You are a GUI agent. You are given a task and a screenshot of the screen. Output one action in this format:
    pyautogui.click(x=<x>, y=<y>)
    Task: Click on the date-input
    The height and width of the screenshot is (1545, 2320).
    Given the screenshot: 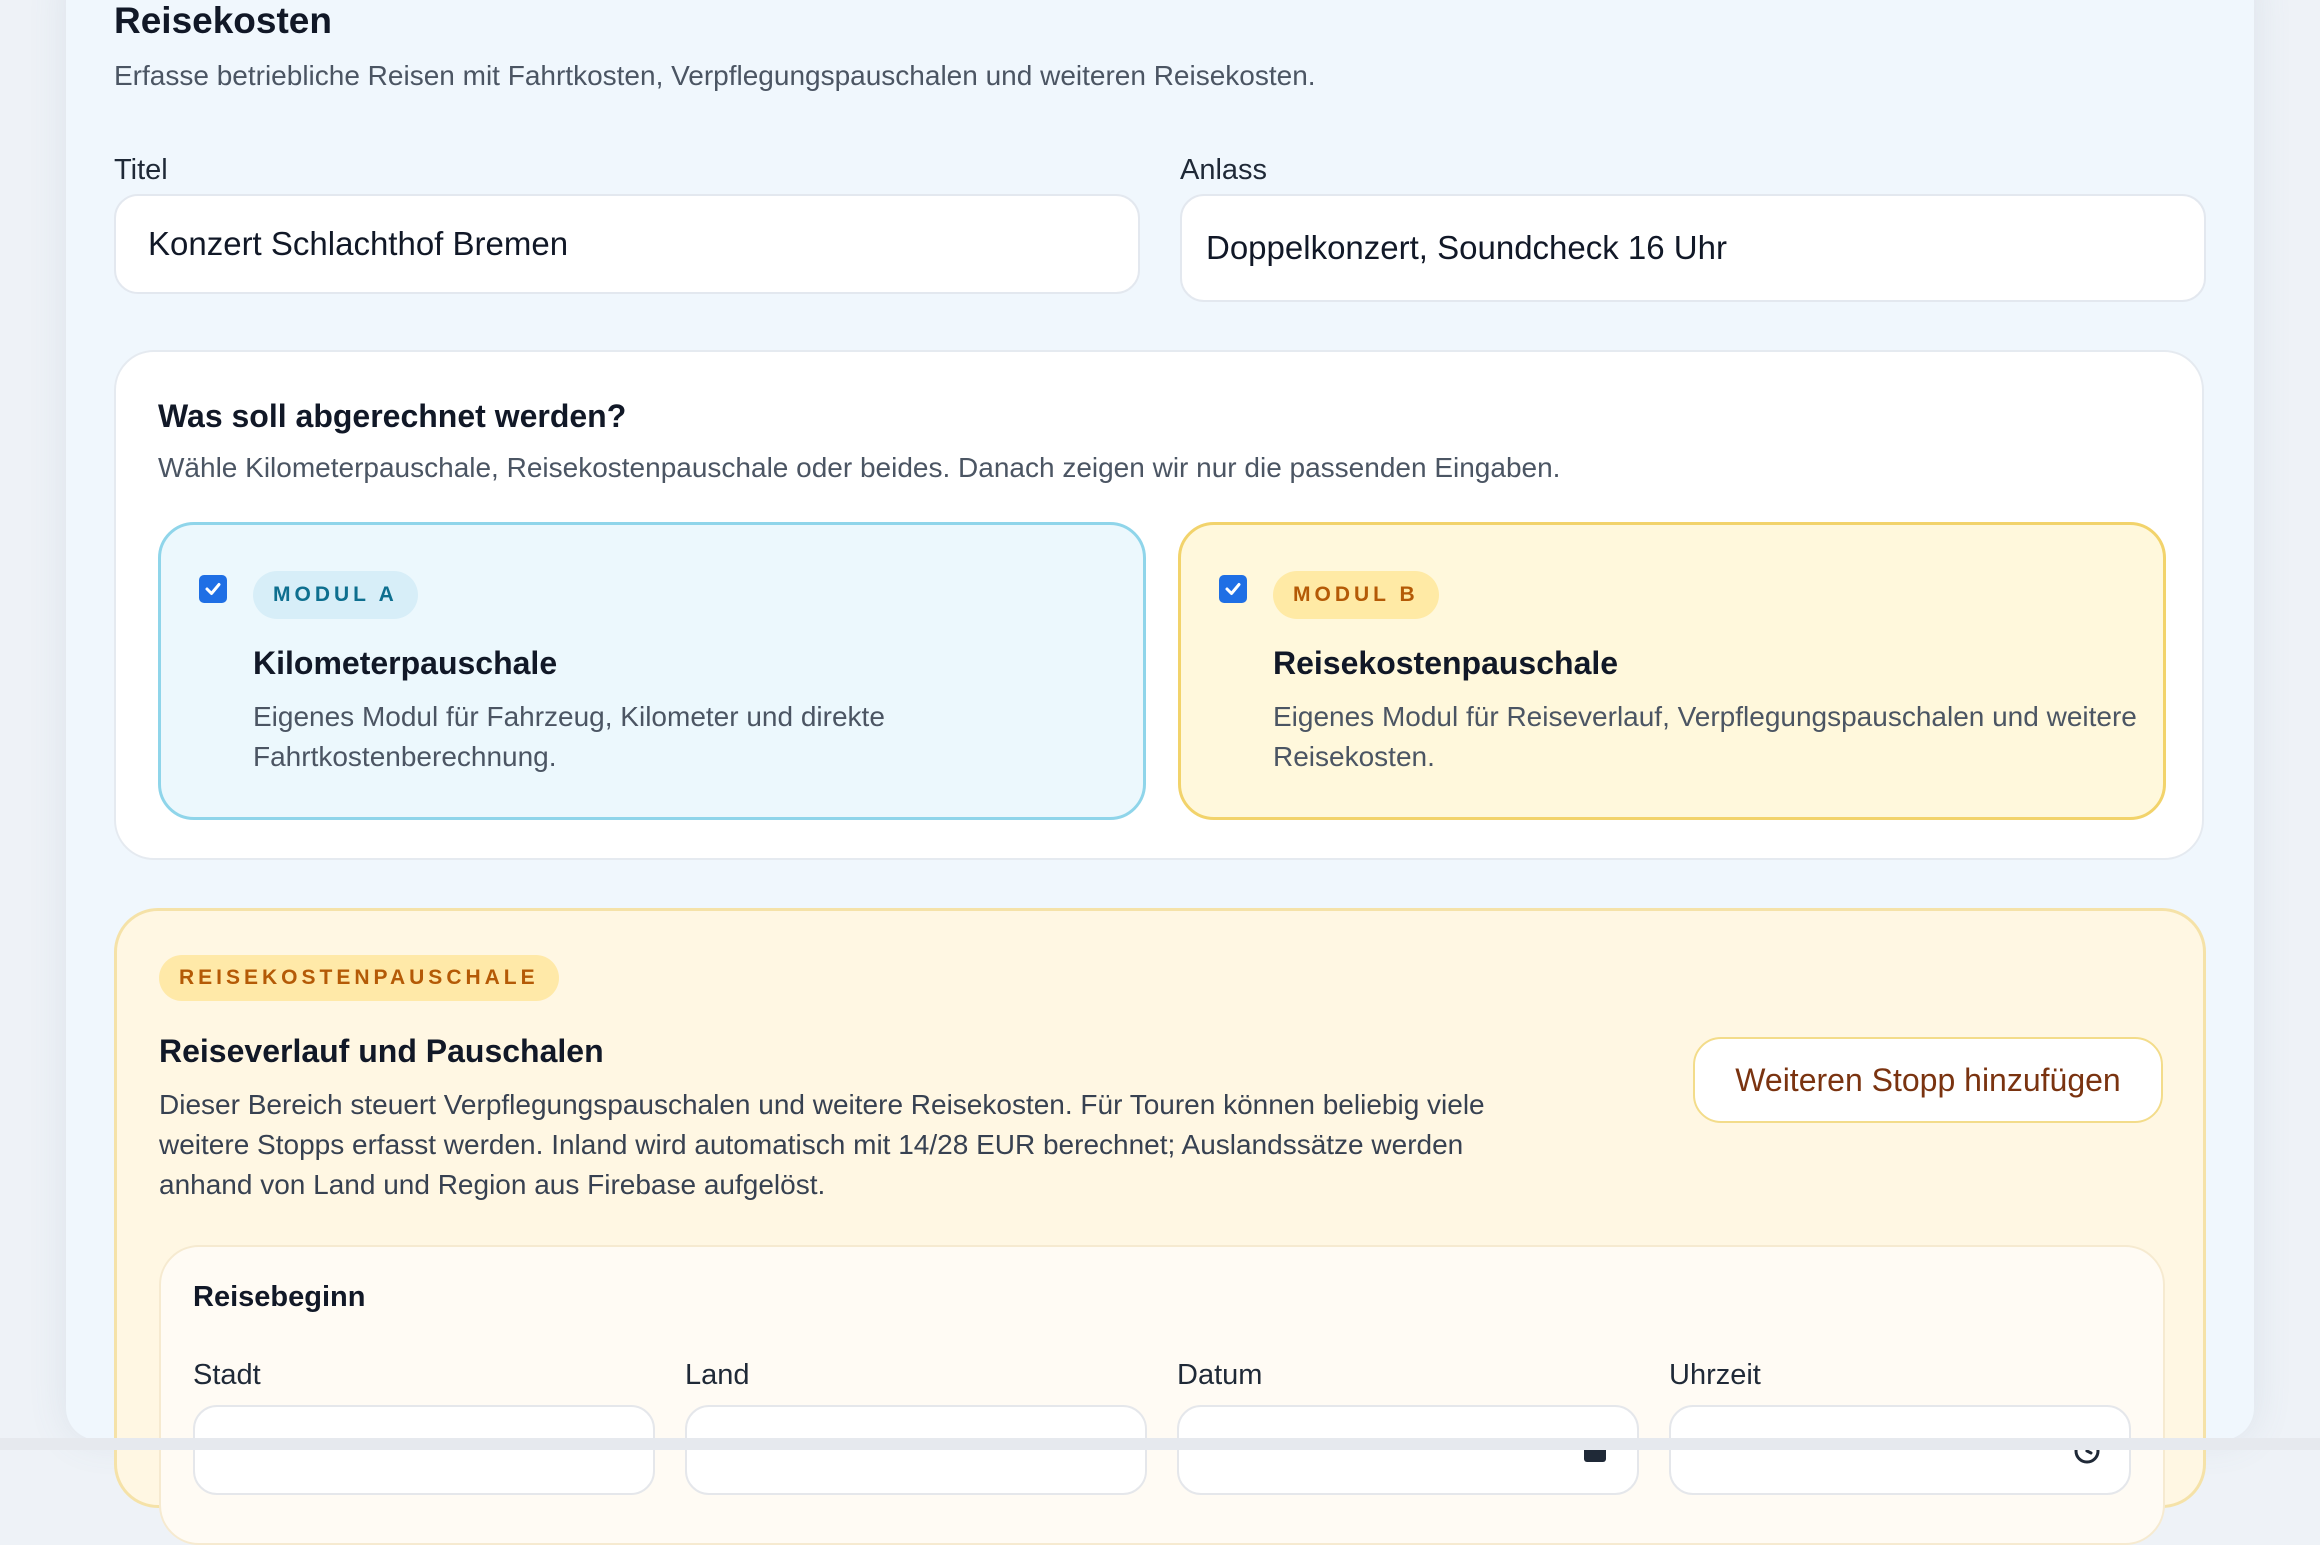 What is the action you would take?
    pyautogui.click(x=1408, y=1450)
    